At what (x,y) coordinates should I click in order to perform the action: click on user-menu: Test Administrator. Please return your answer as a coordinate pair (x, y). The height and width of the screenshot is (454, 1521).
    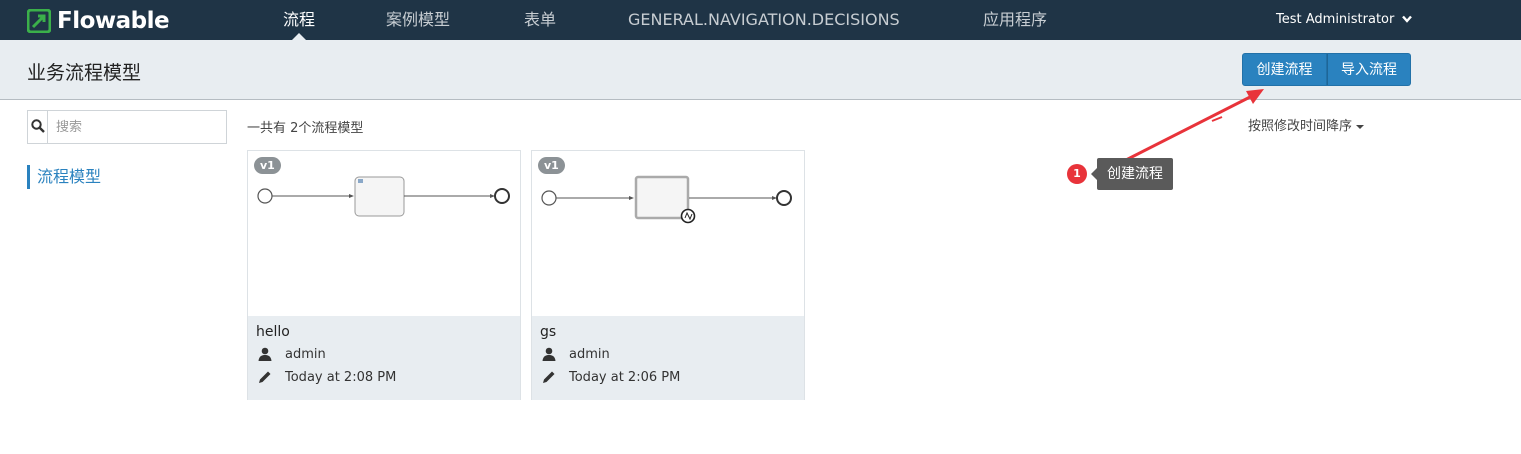
    Looking at the image, I should click on (1344, 20).